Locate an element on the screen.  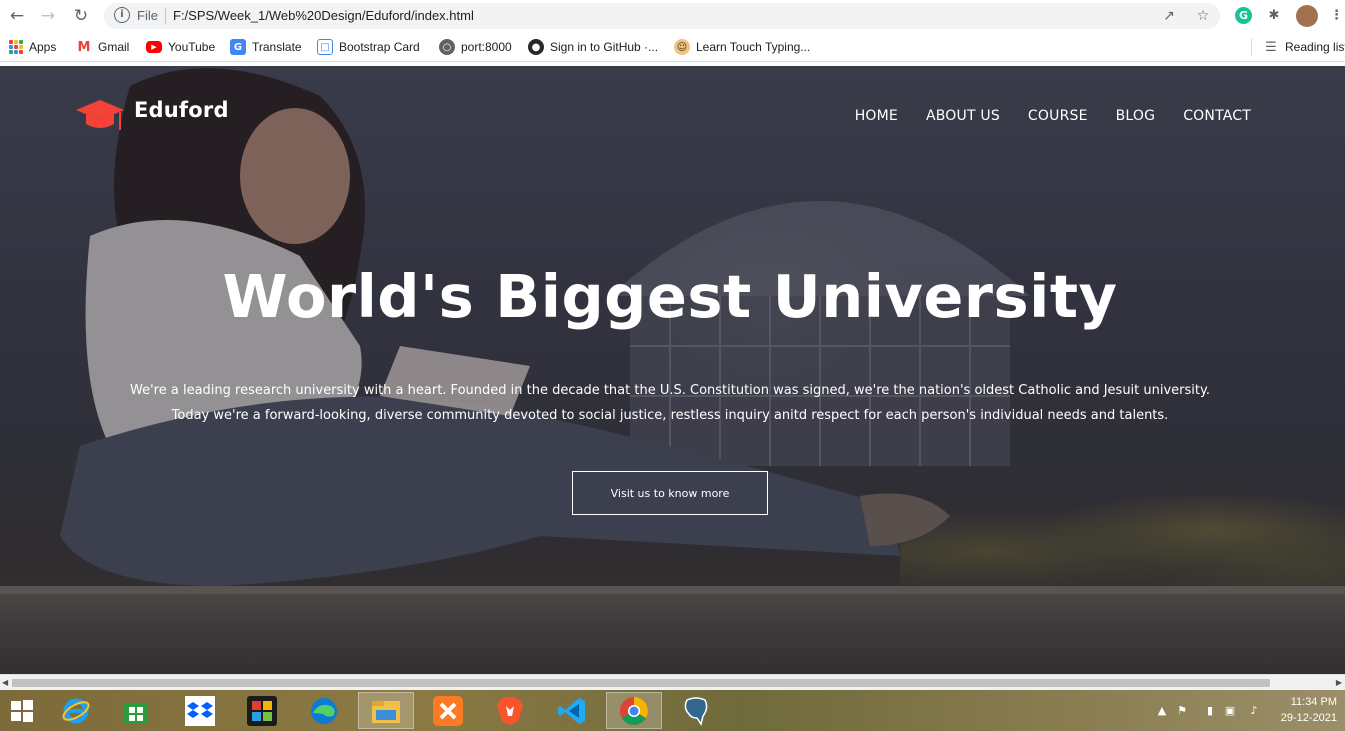
windows-taskbar: ▲ ⚑ ▮ ▣ ♪ 11:34 PM 29-12-2021 is located at coordinates (672, 710).